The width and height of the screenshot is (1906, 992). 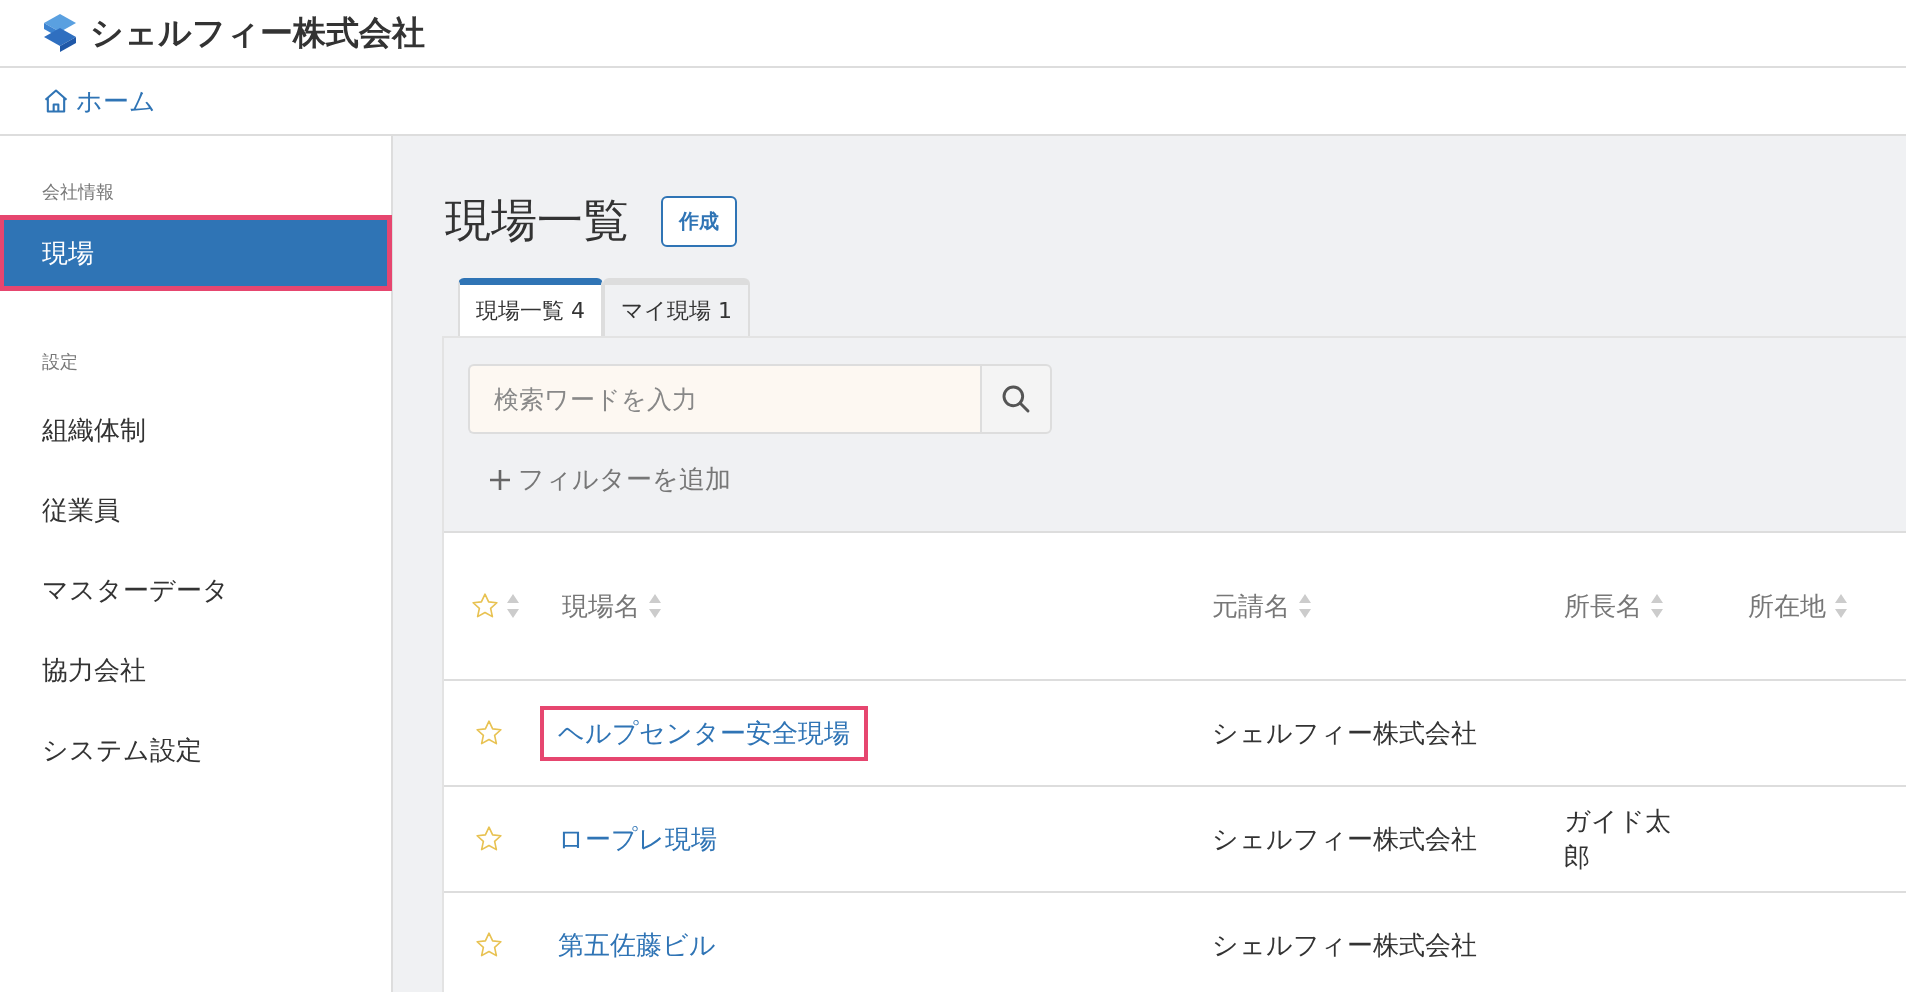 I want to click on plus-icon, so click(x=500, y=479).